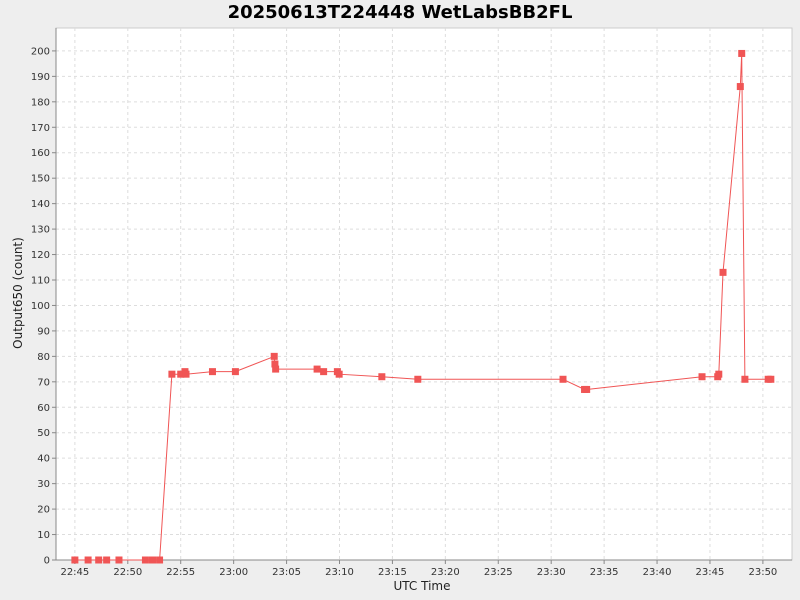  What do you see at coordinates (40, 281) in the screenshot?
I see `y-tick-label: 110` at bounding box center [40, 281].